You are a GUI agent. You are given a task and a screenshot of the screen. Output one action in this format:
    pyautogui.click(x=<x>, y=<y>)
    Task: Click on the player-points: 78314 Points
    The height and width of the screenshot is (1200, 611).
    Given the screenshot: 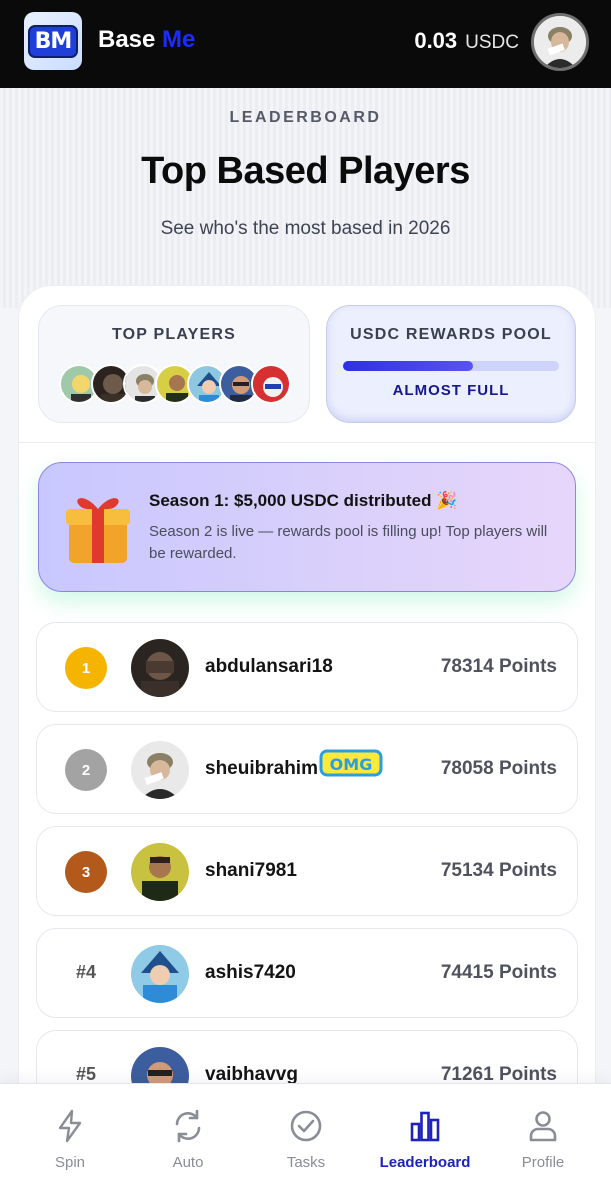 What is the action you would take?
    pyautogui.click(x=498, y=666)
    